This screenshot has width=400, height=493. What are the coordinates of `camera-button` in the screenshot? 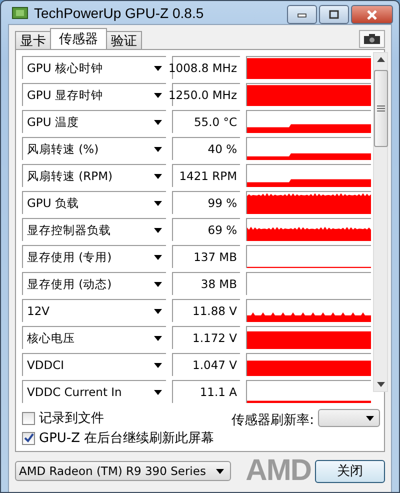 It's located at (372, 39).